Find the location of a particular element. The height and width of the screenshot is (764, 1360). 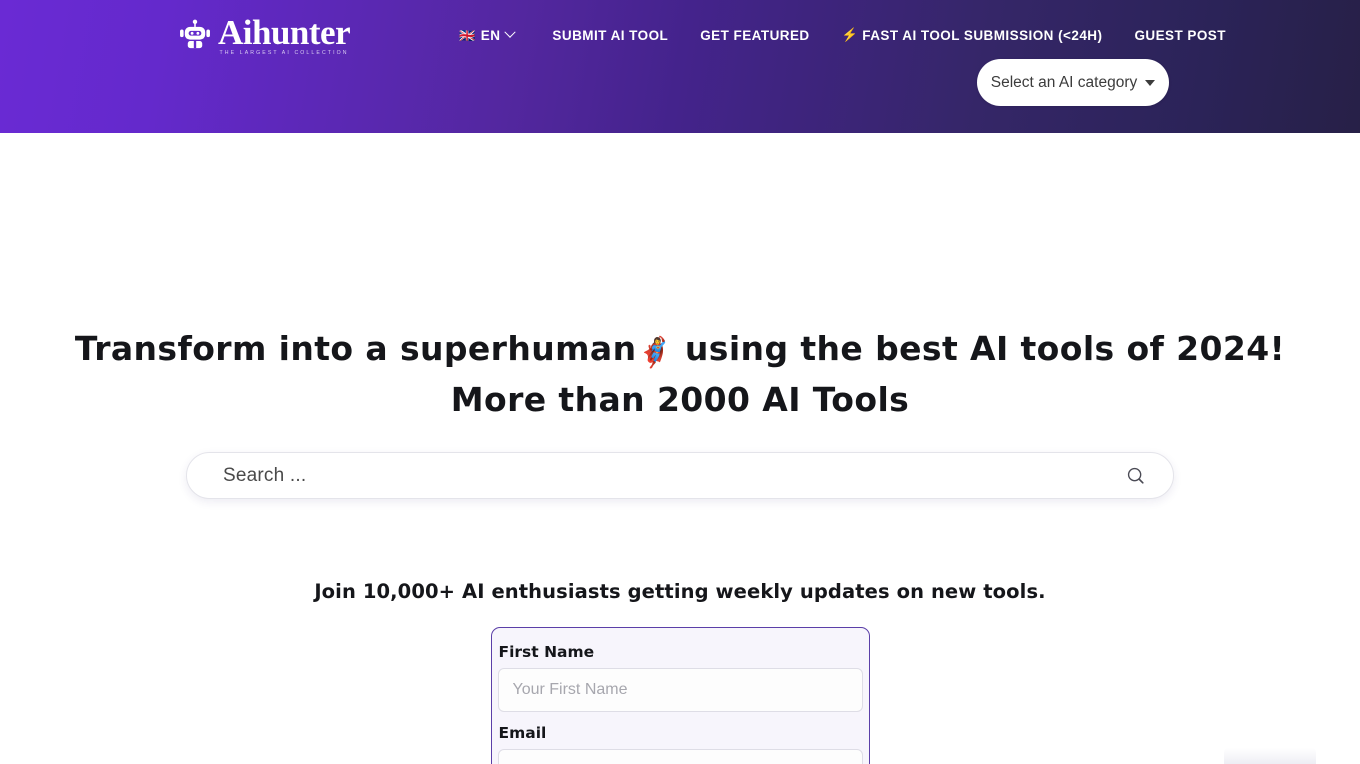

first-name-field-group: First Name is located at coordinates (680, 677).